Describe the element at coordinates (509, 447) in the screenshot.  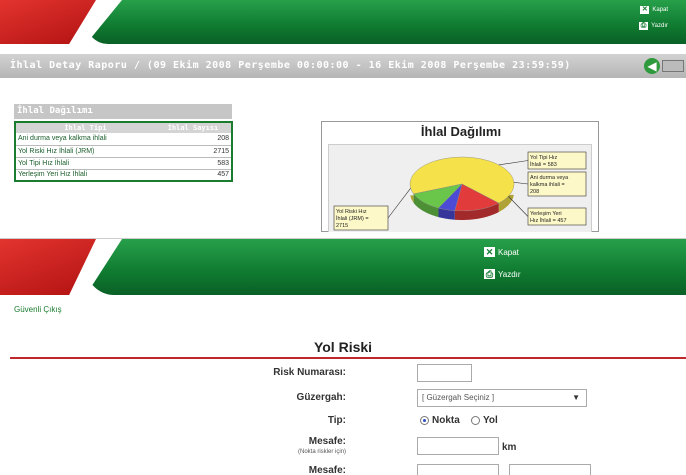
I see `distance-unit: km` at that location.